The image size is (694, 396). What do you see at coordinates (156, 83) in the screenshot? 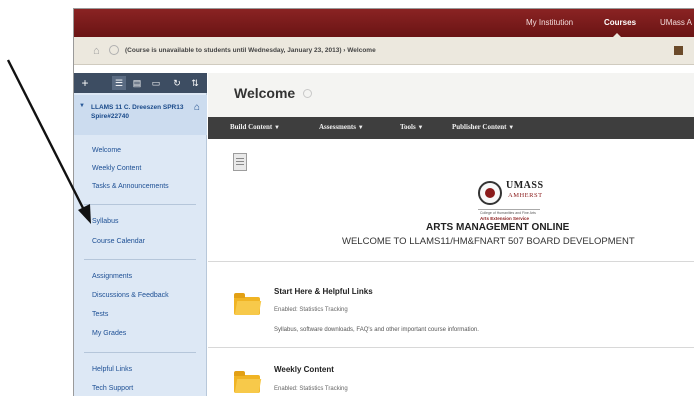
I see `new-window-icon: ▭` at bounding box center [156, 83].